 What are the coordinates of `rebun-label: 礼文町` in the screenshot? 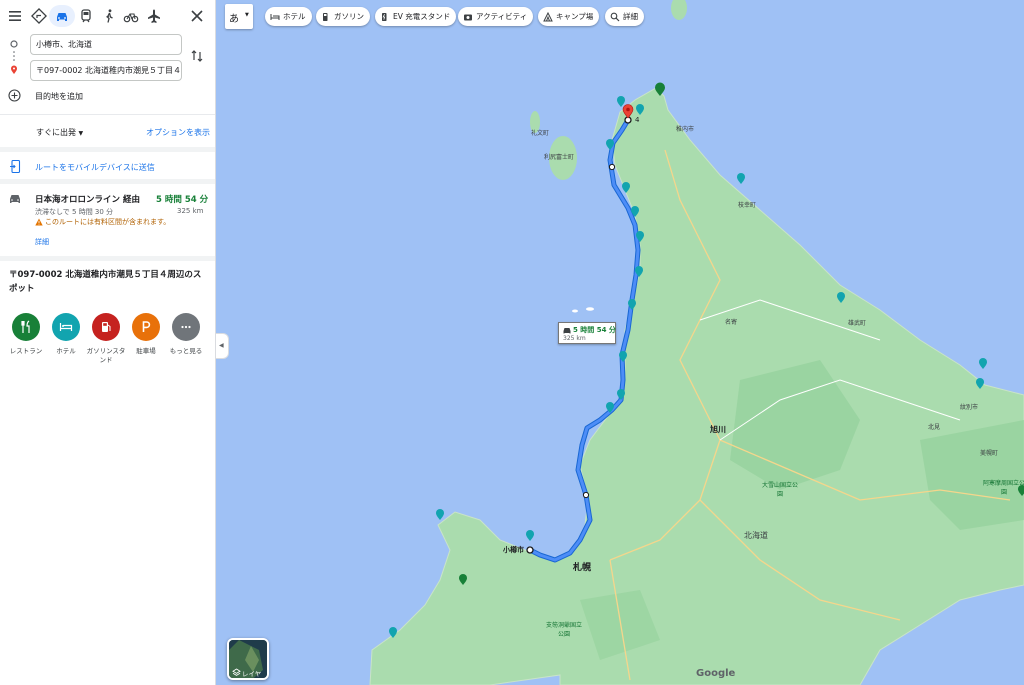 It's located at (540, 133).